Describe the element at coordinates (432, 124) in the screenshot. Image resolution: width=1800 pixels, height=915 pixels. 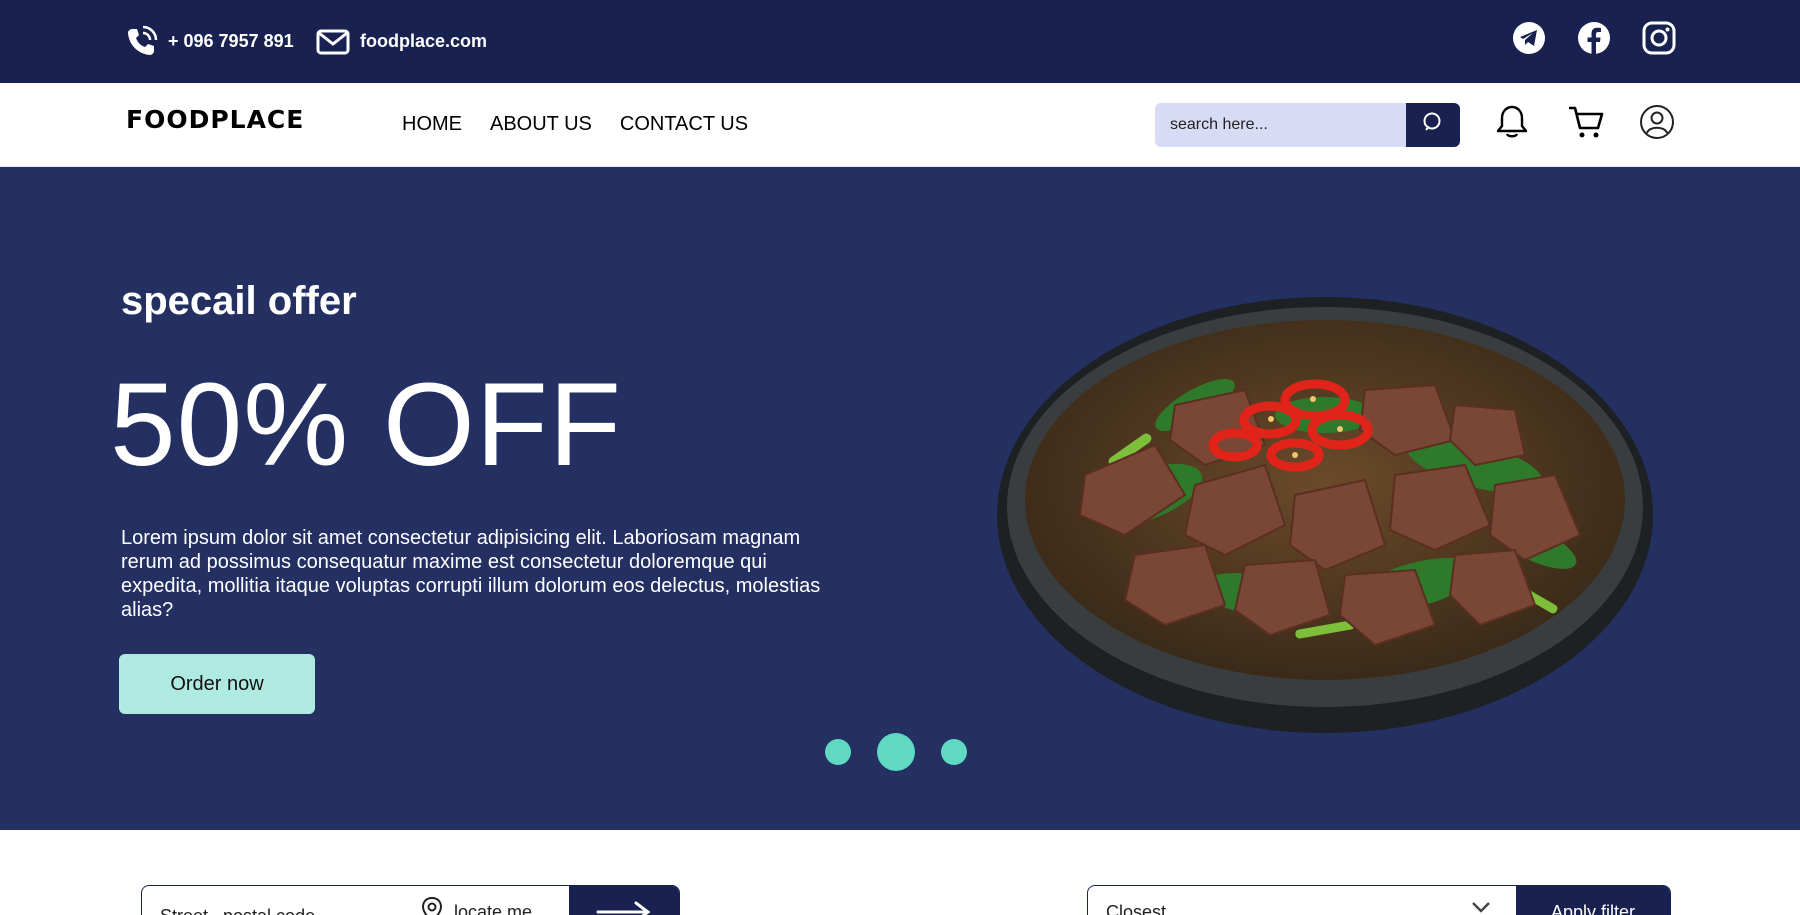
I see `menu-item-home: HOME` at that location.